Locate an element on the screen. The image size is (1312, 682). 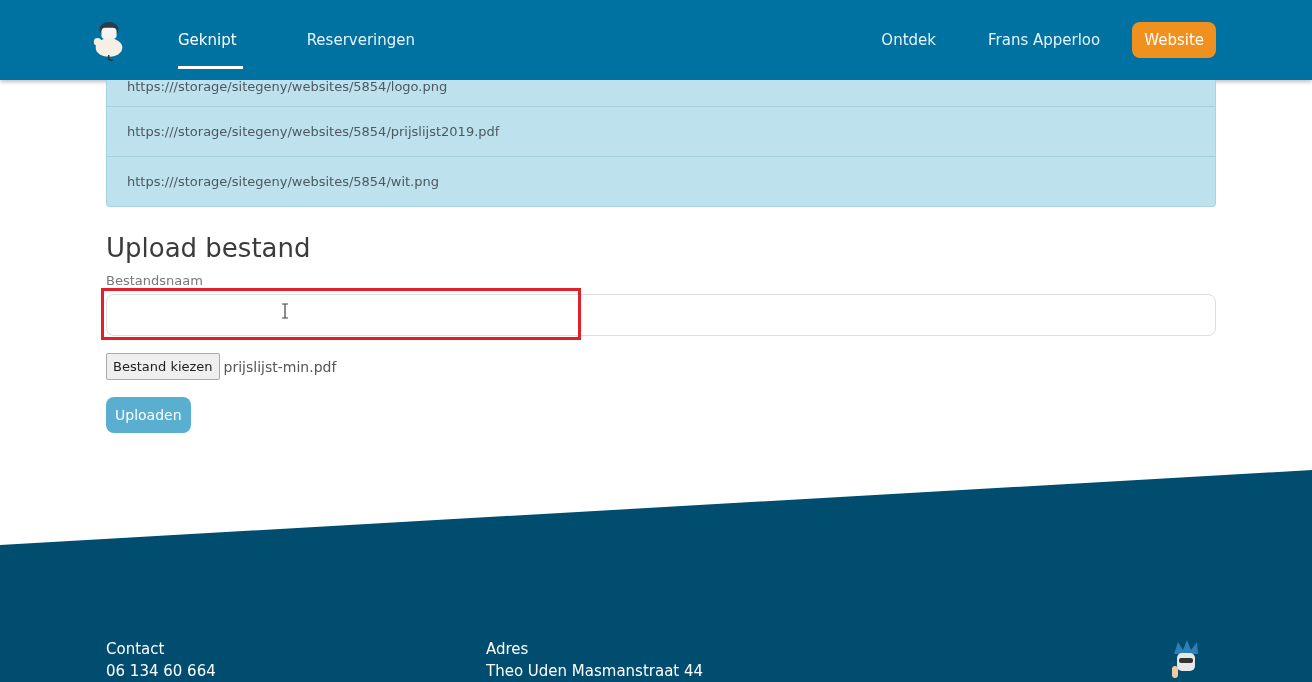
text-cursor-icon is located at coordinates (285, 311).